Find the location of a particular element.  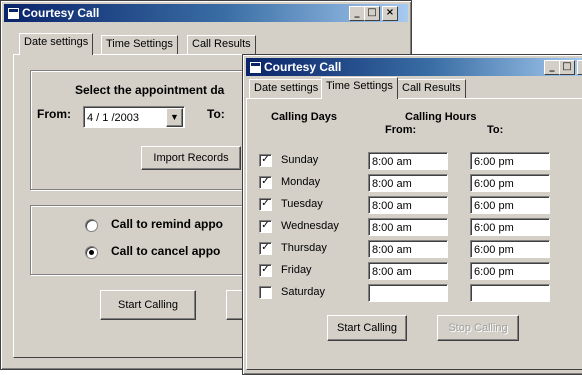

saturday-from-input is located at coordinates (408, 293).